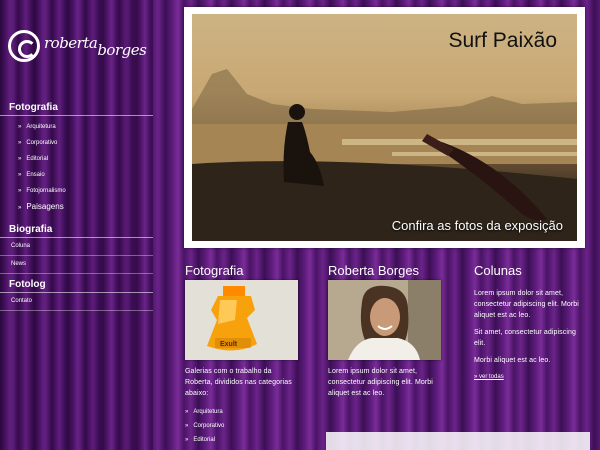 This screenshot has width=600, height=450. What do you see at coordinates (71, 43) in the screenshot?
I see `logo-line1: roberta` at bounding box center [71, 43].